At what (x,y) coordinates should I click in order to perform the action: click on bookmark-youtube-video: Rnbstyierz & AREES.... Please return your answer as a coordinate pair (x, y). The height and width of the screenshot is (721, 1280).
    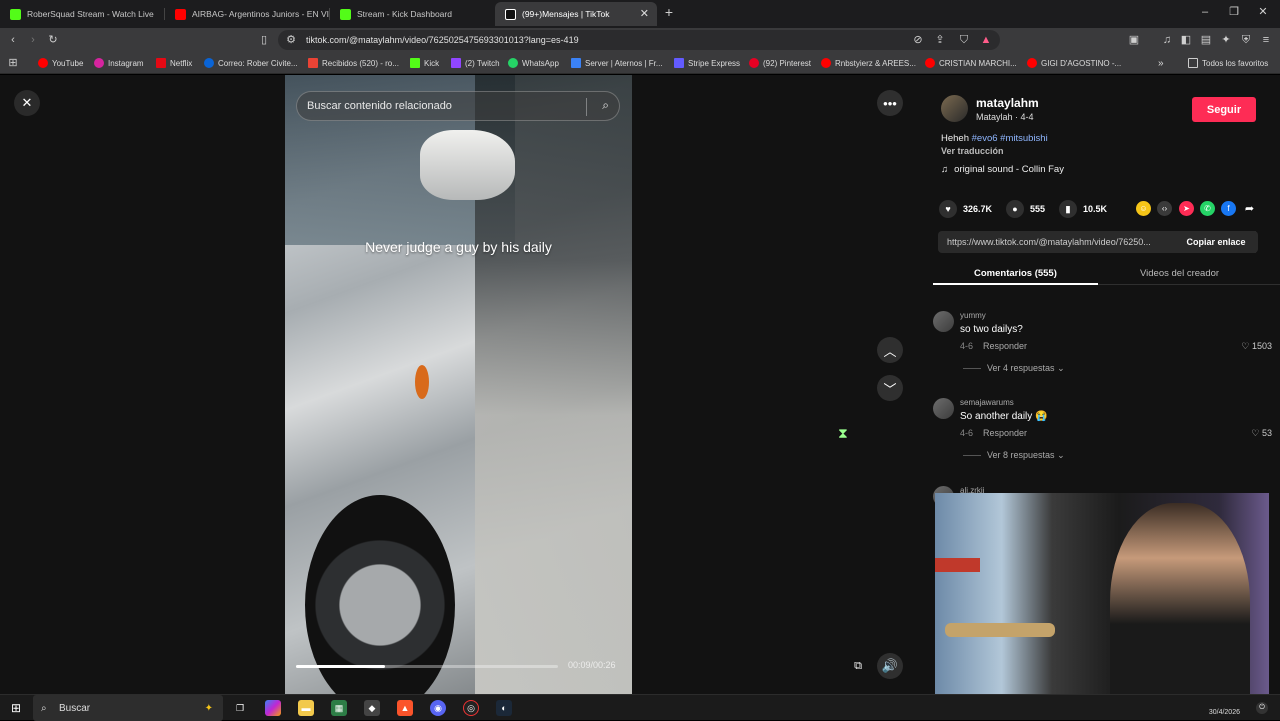
    Looking at the image, I should click on (868, 63).